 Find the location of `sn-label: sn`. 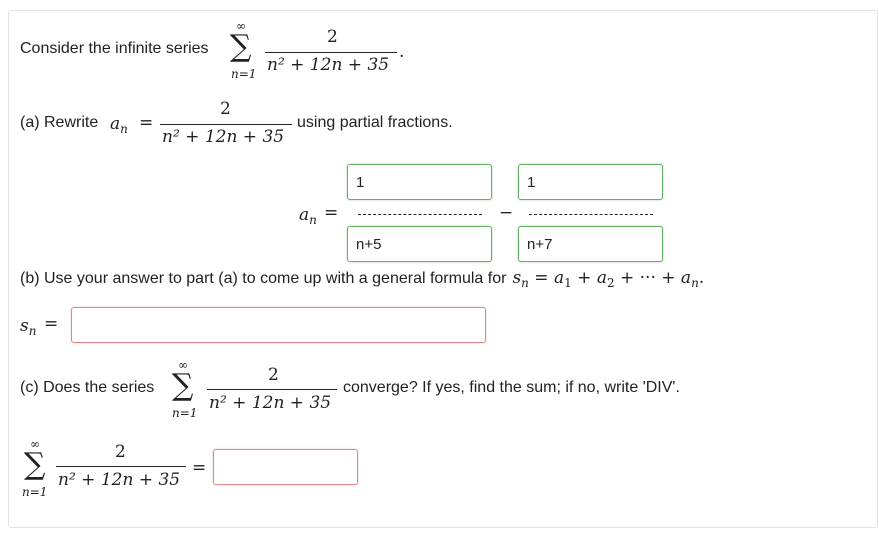

sn-label: sn is located at coordinates (28, 327).